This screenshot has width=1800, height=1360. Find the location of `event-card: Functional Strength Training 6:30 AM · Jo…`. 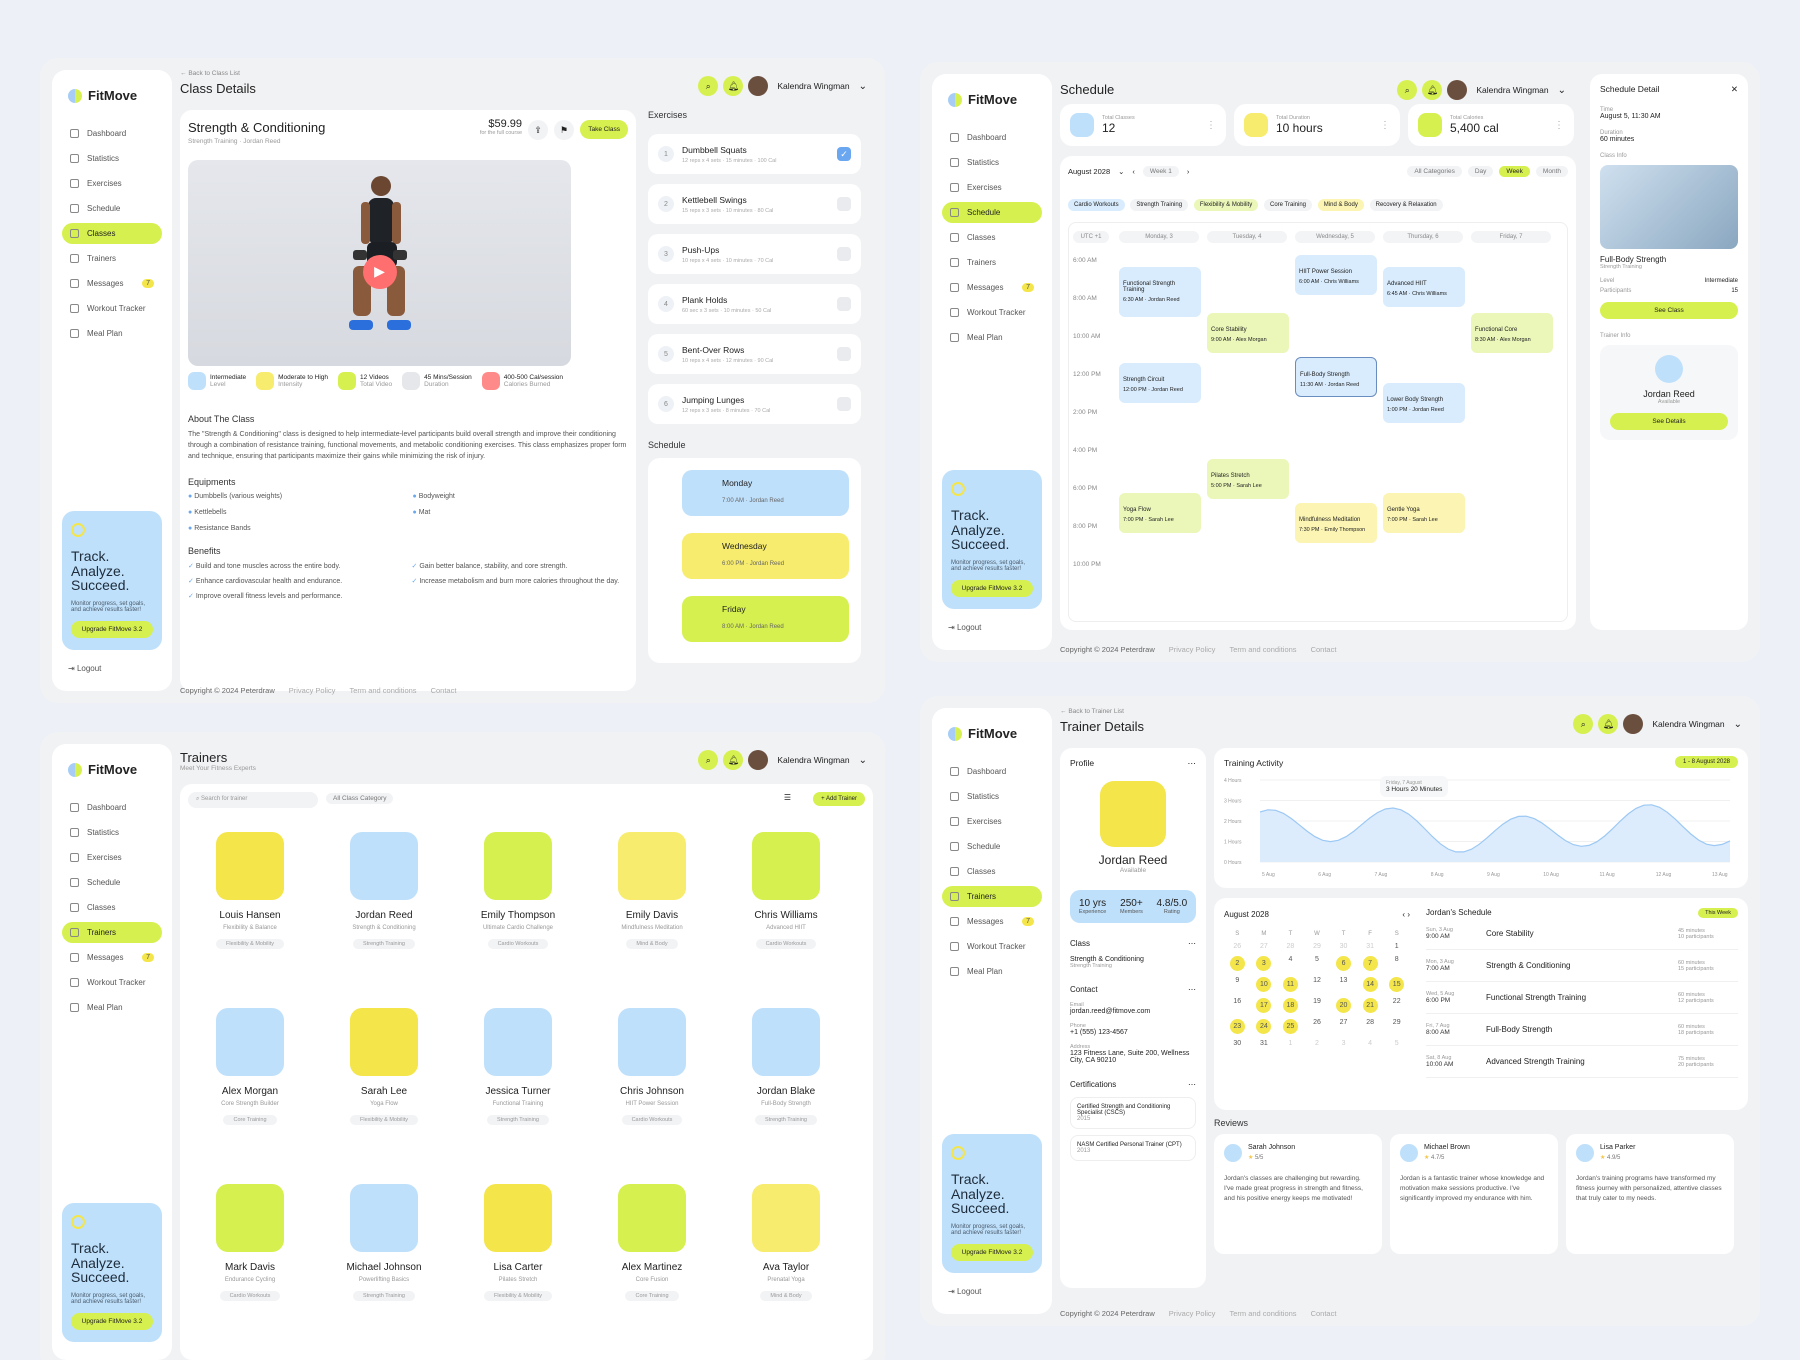

event-card: Functional Strength Training 6:30 AM · Jo… is located at coordinates (1160, 292).